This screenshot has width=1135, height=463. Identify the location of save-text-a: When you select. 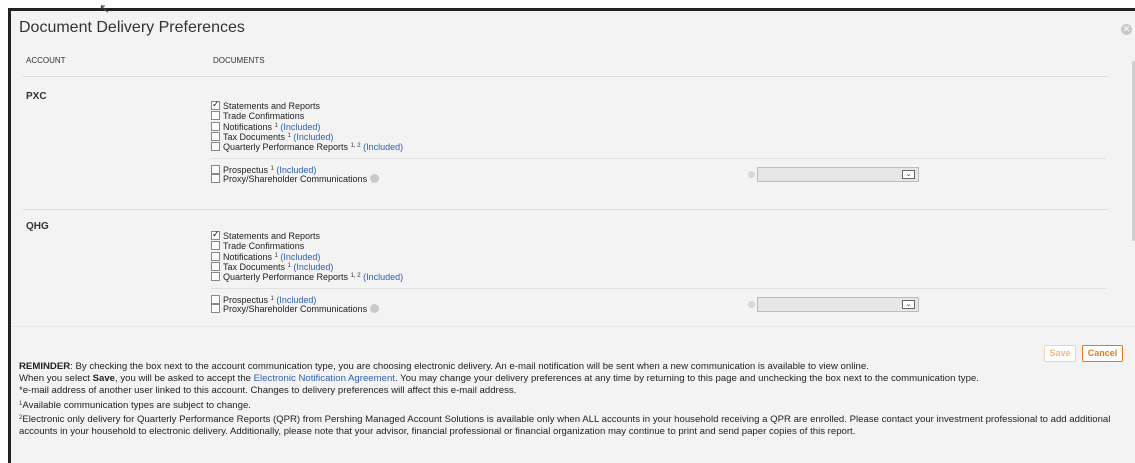
(56, 379).